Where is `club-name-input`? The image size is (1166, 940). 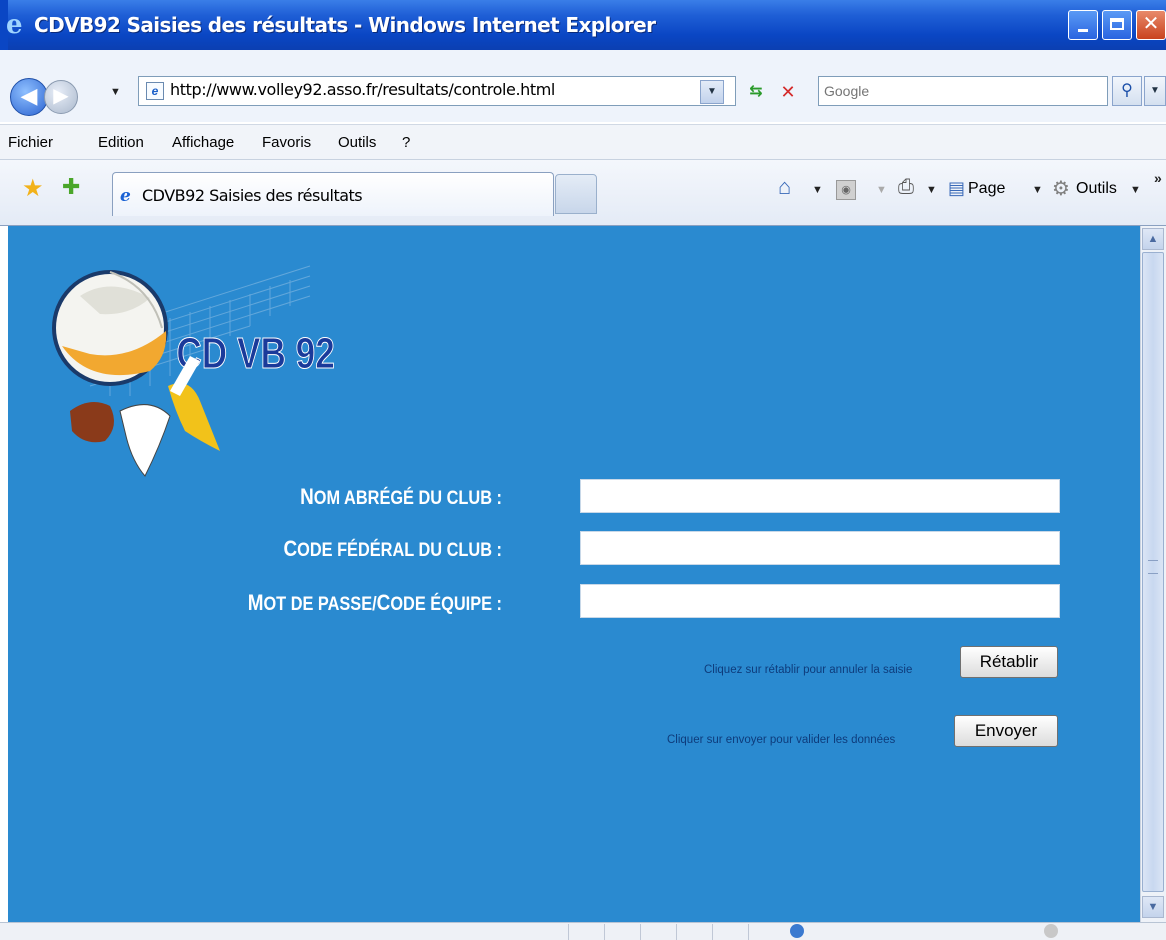
club-name-input is located at coordinates (820, 496).